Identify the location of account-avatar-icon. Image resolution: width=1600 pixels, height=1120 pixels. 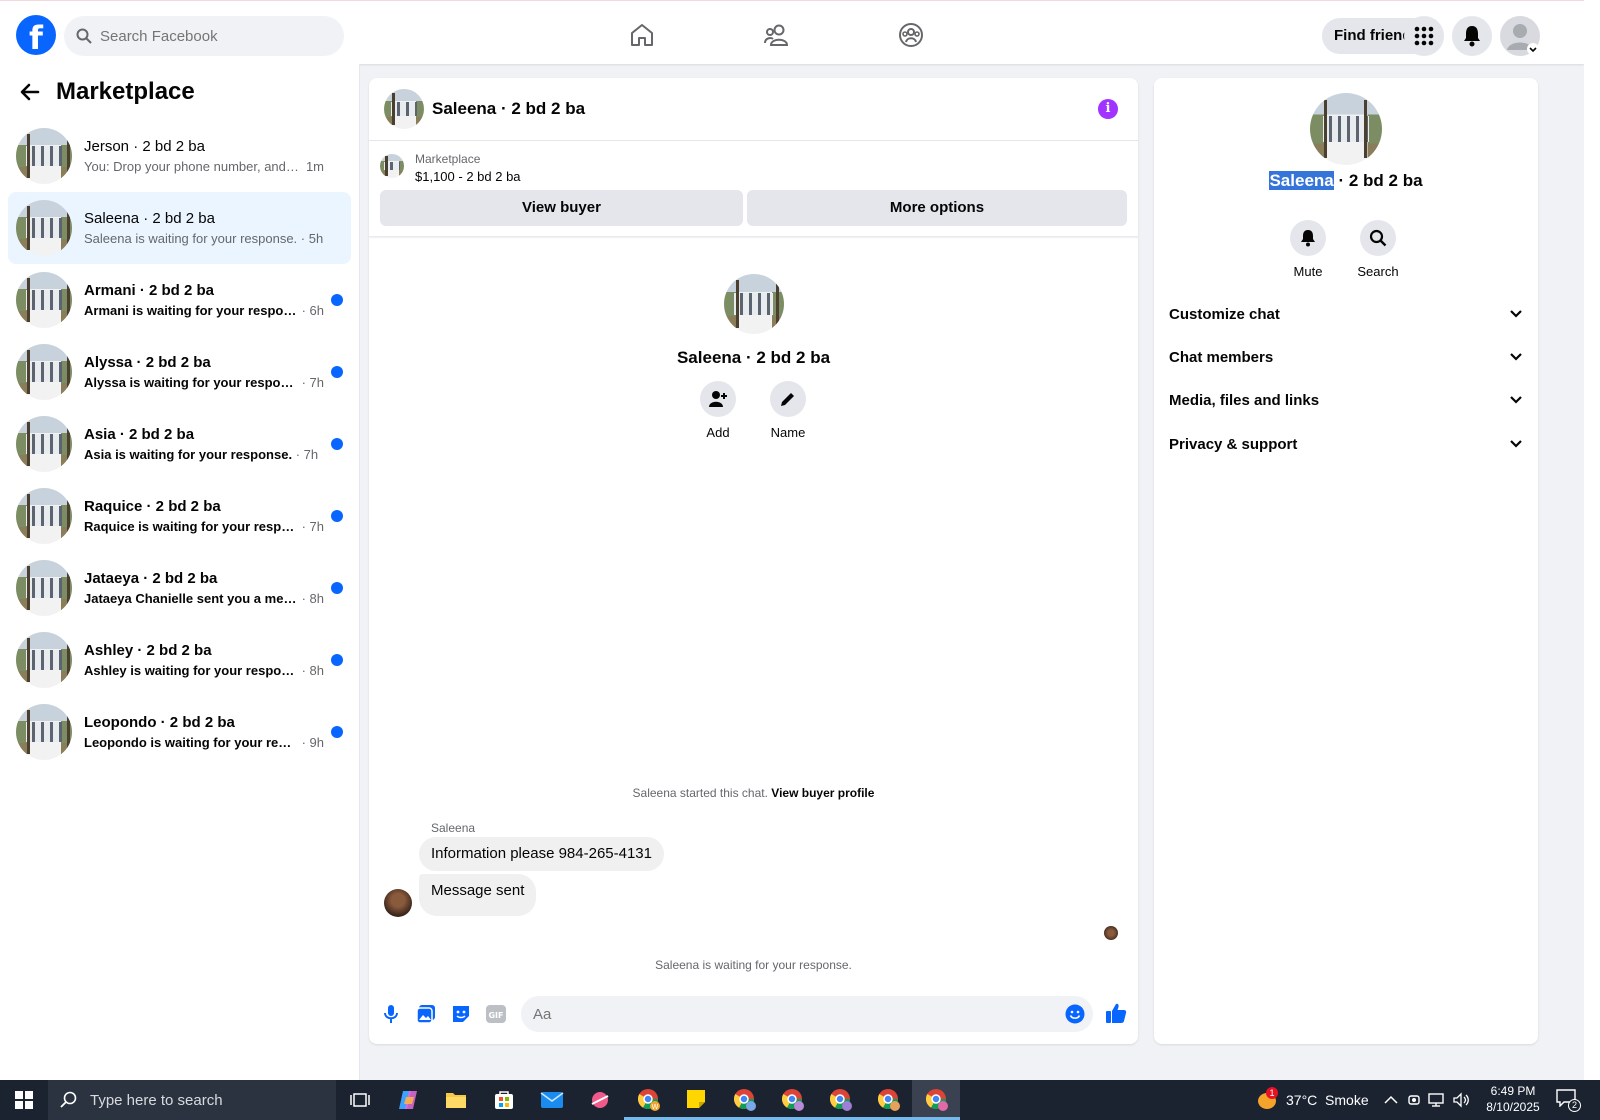
(1520, 36).